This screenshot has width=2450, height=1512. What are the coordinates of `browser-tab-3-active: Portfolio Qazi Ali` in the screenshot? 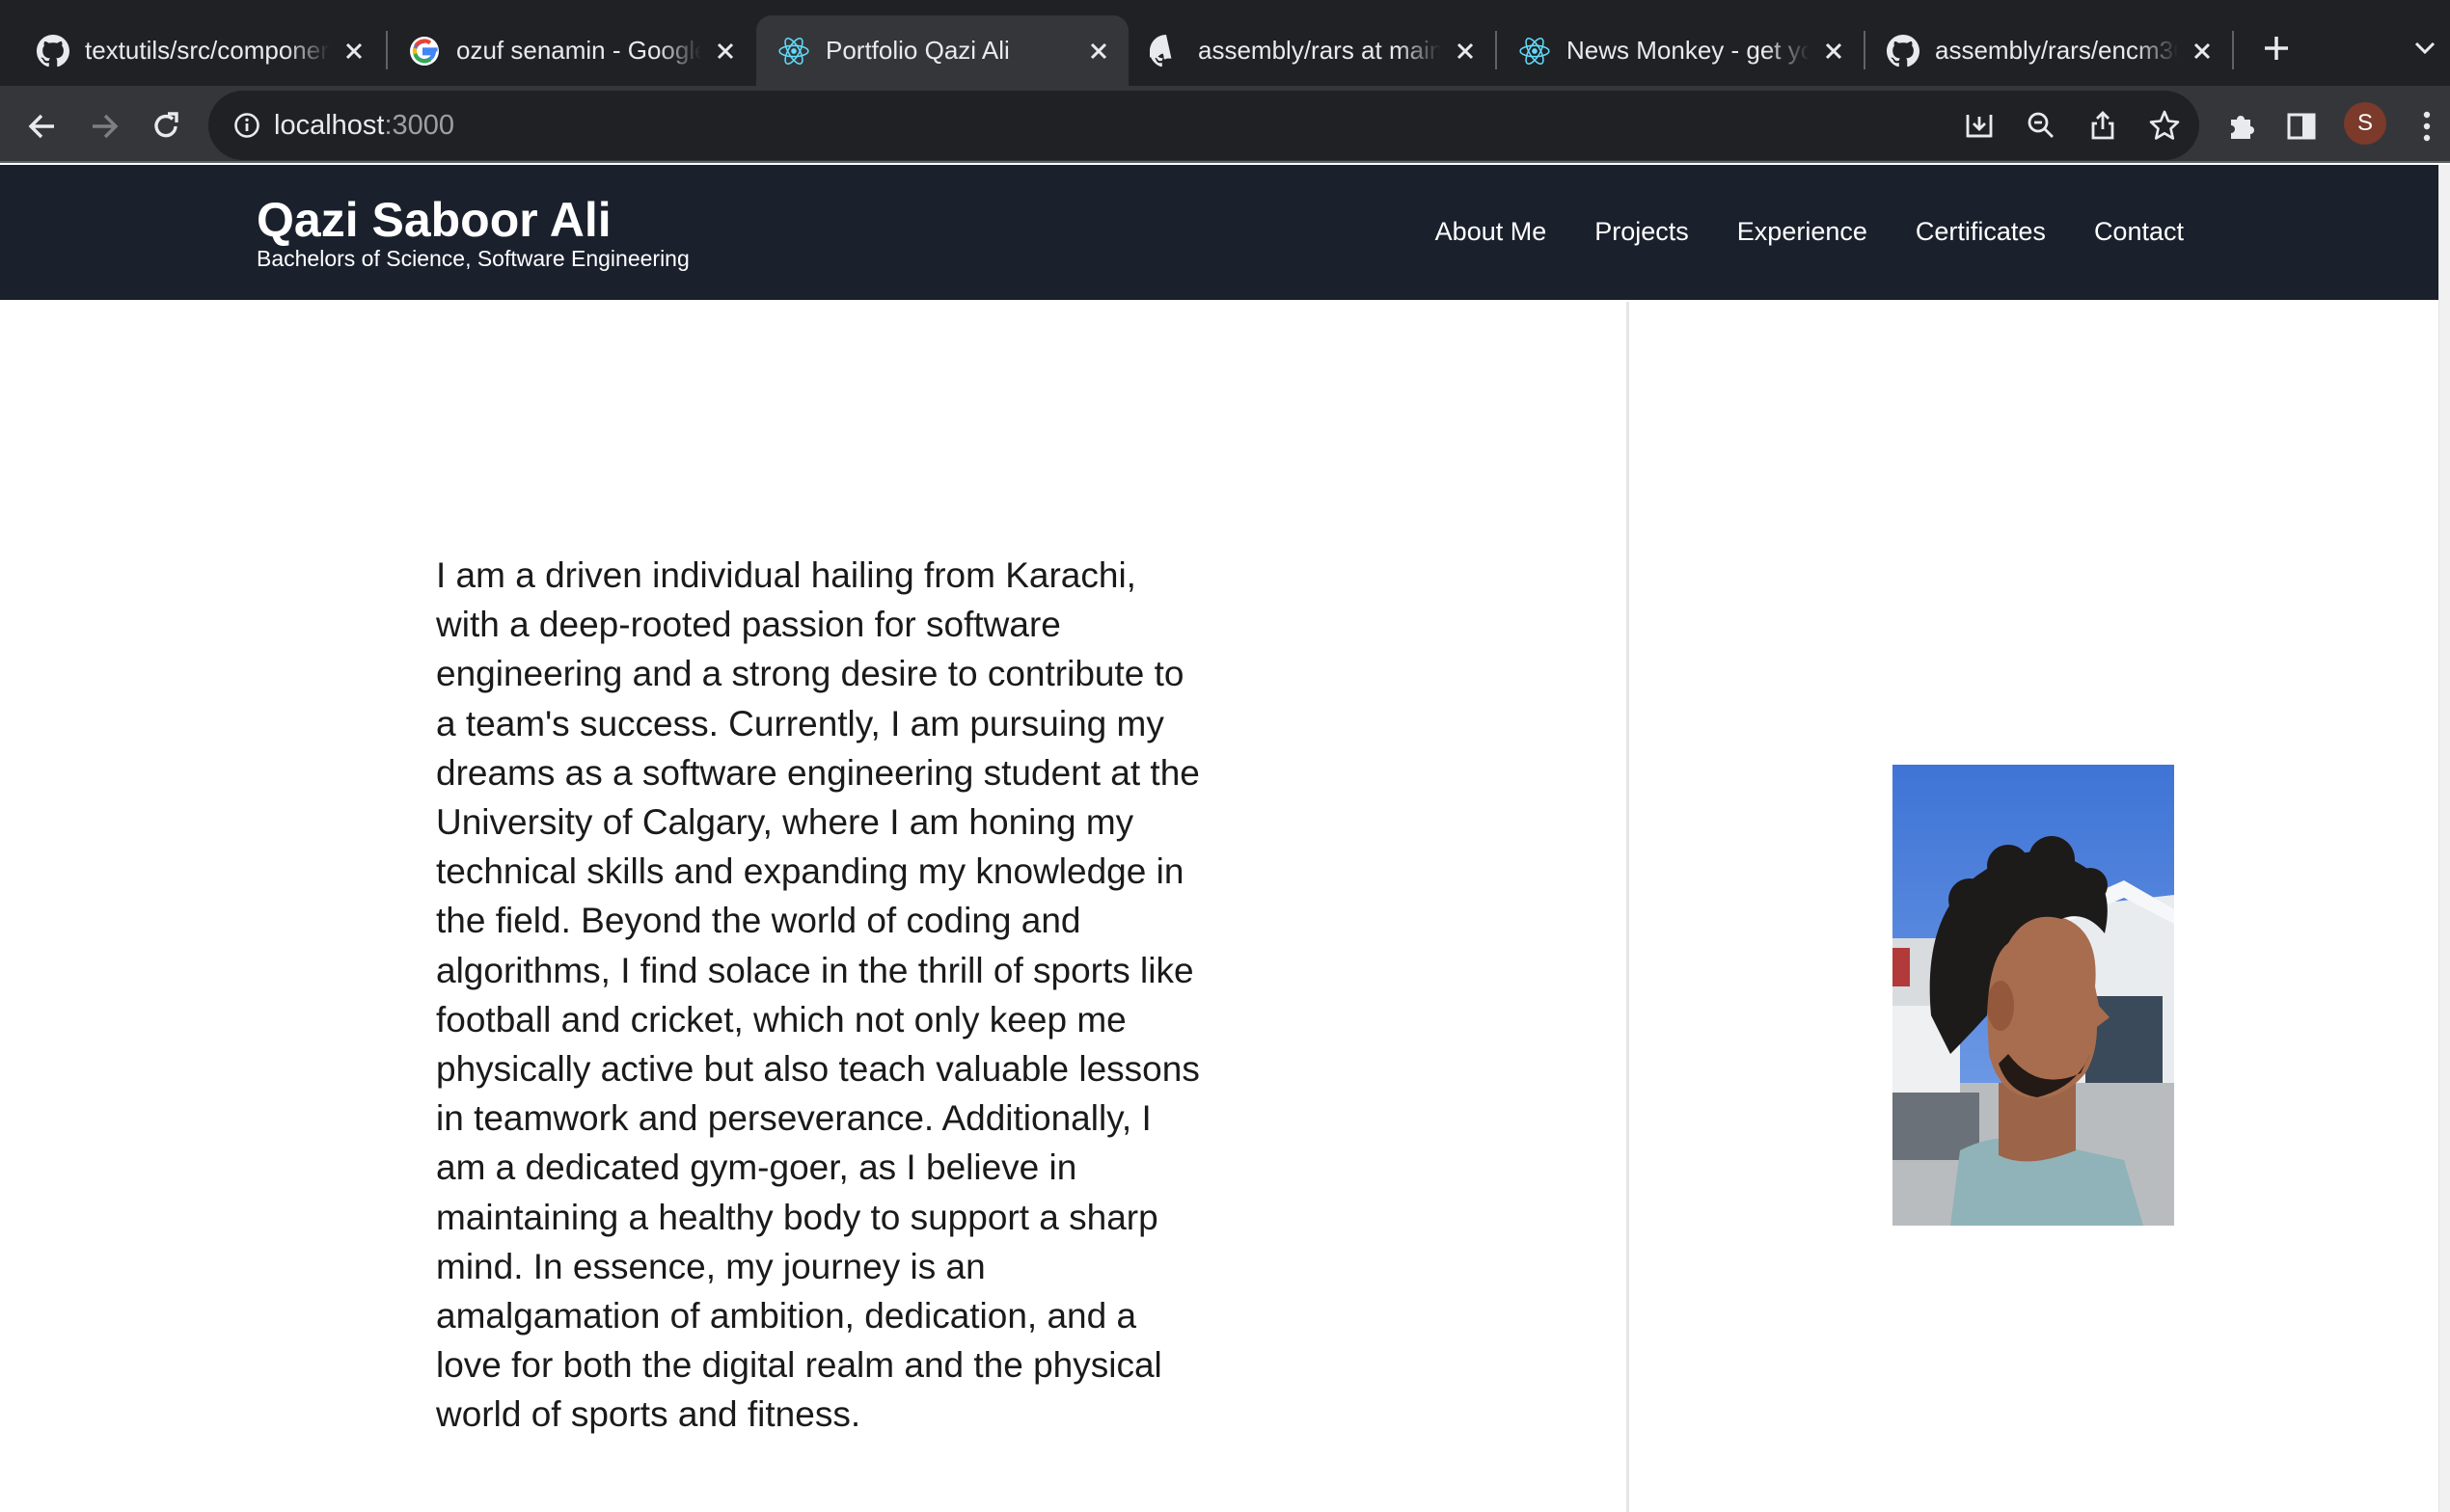 It's located at (942, 50).